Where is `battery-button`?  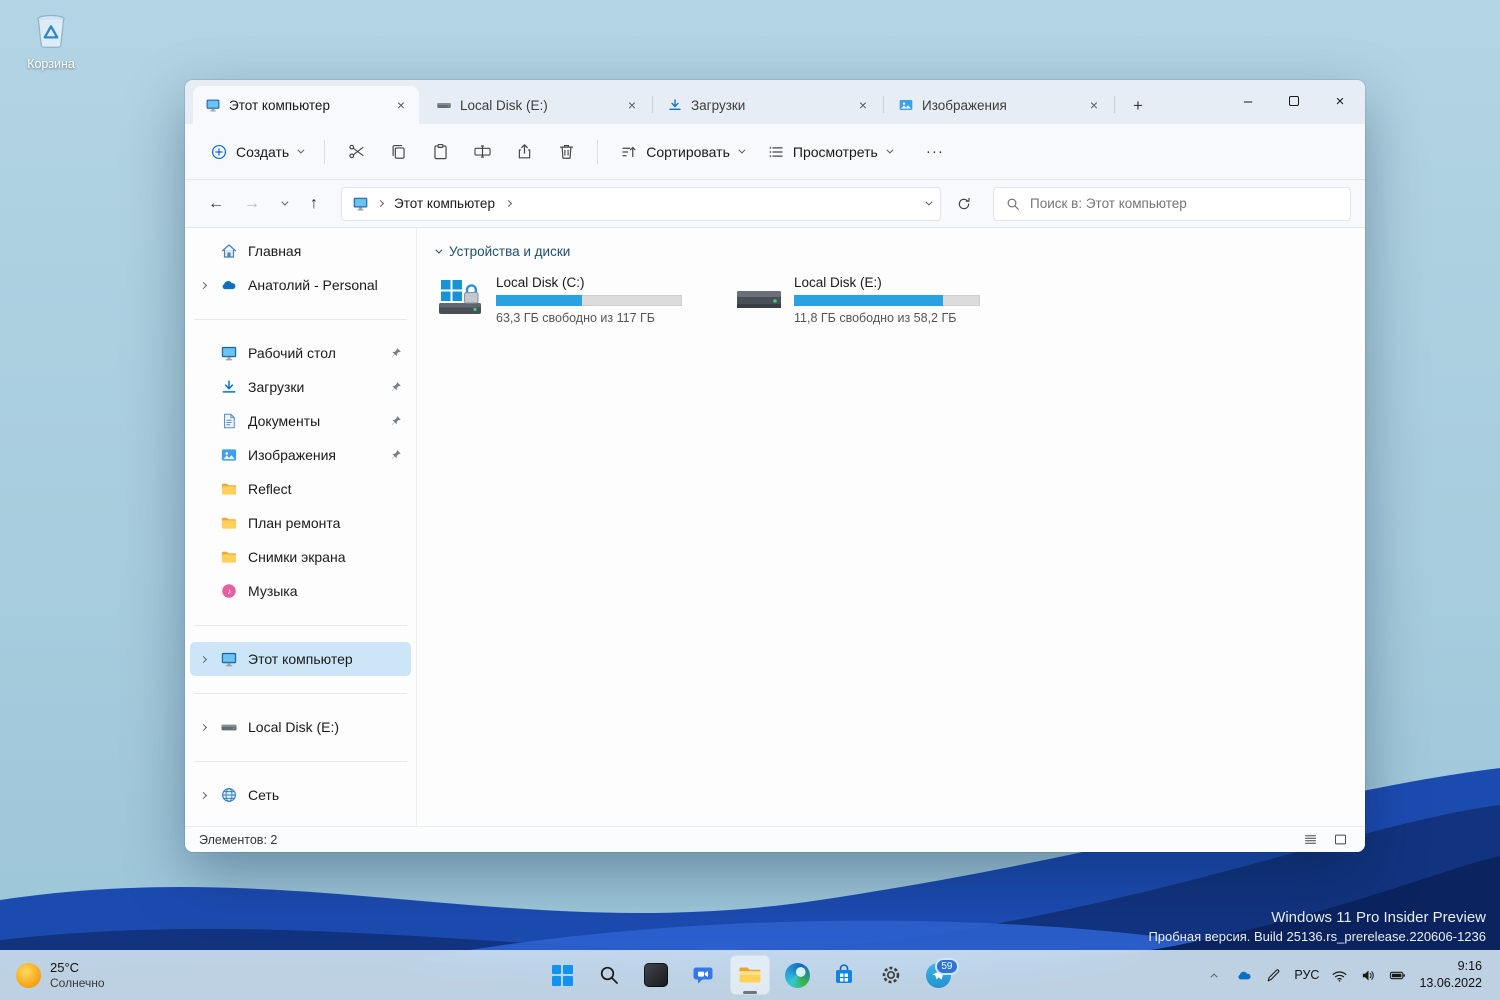
battery-button is located at coordinates (1397, 975).